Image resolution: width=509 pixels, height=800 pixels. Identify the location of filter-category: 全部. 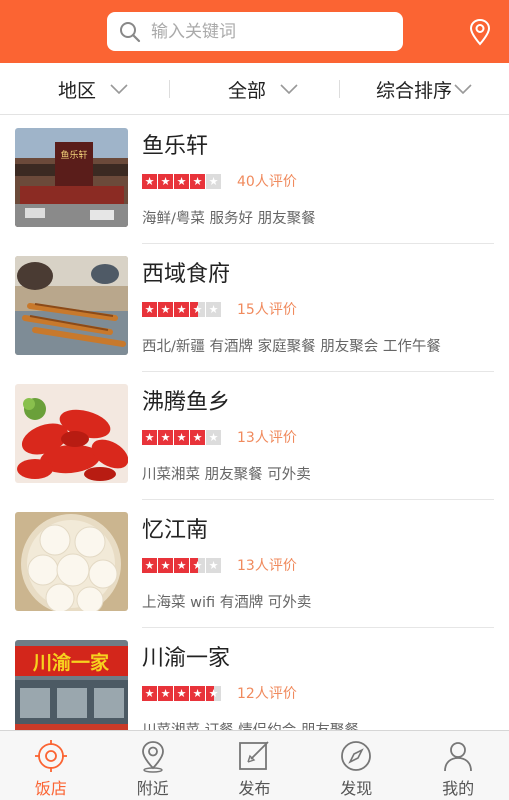
(263, 89).